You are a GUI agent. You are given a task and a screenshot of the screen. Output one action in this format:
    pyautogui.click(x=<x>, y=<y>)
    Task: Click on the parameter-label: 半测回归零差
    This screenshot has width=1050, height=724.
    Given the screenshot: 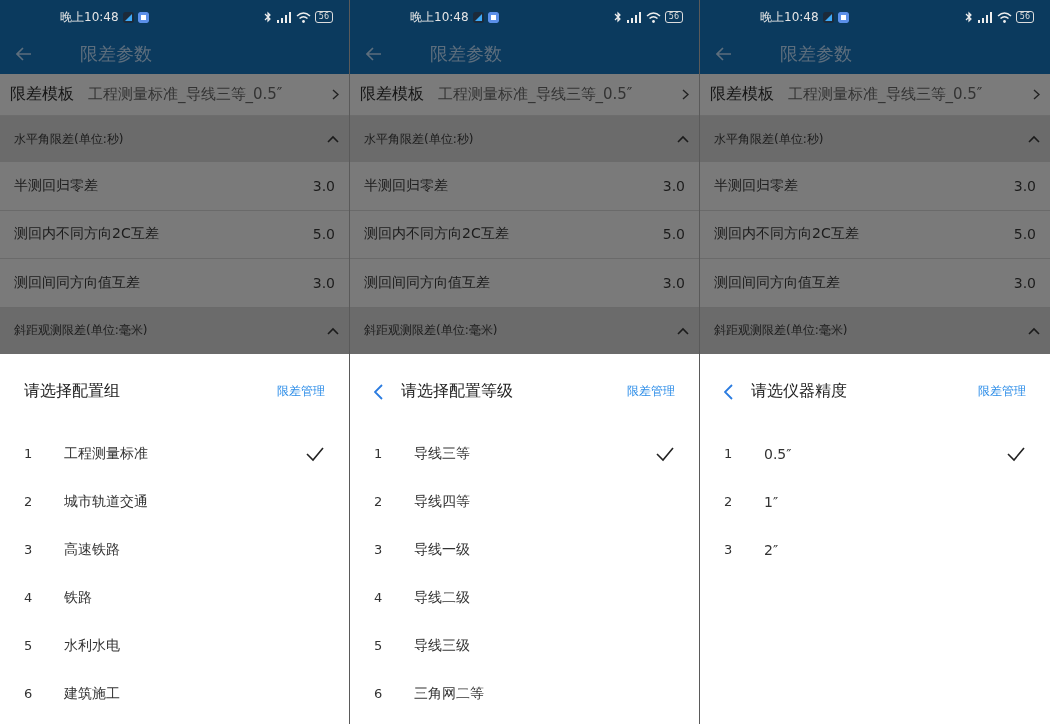 What is the action you would take?
    pyautogui.click(x=756, y=185)
    